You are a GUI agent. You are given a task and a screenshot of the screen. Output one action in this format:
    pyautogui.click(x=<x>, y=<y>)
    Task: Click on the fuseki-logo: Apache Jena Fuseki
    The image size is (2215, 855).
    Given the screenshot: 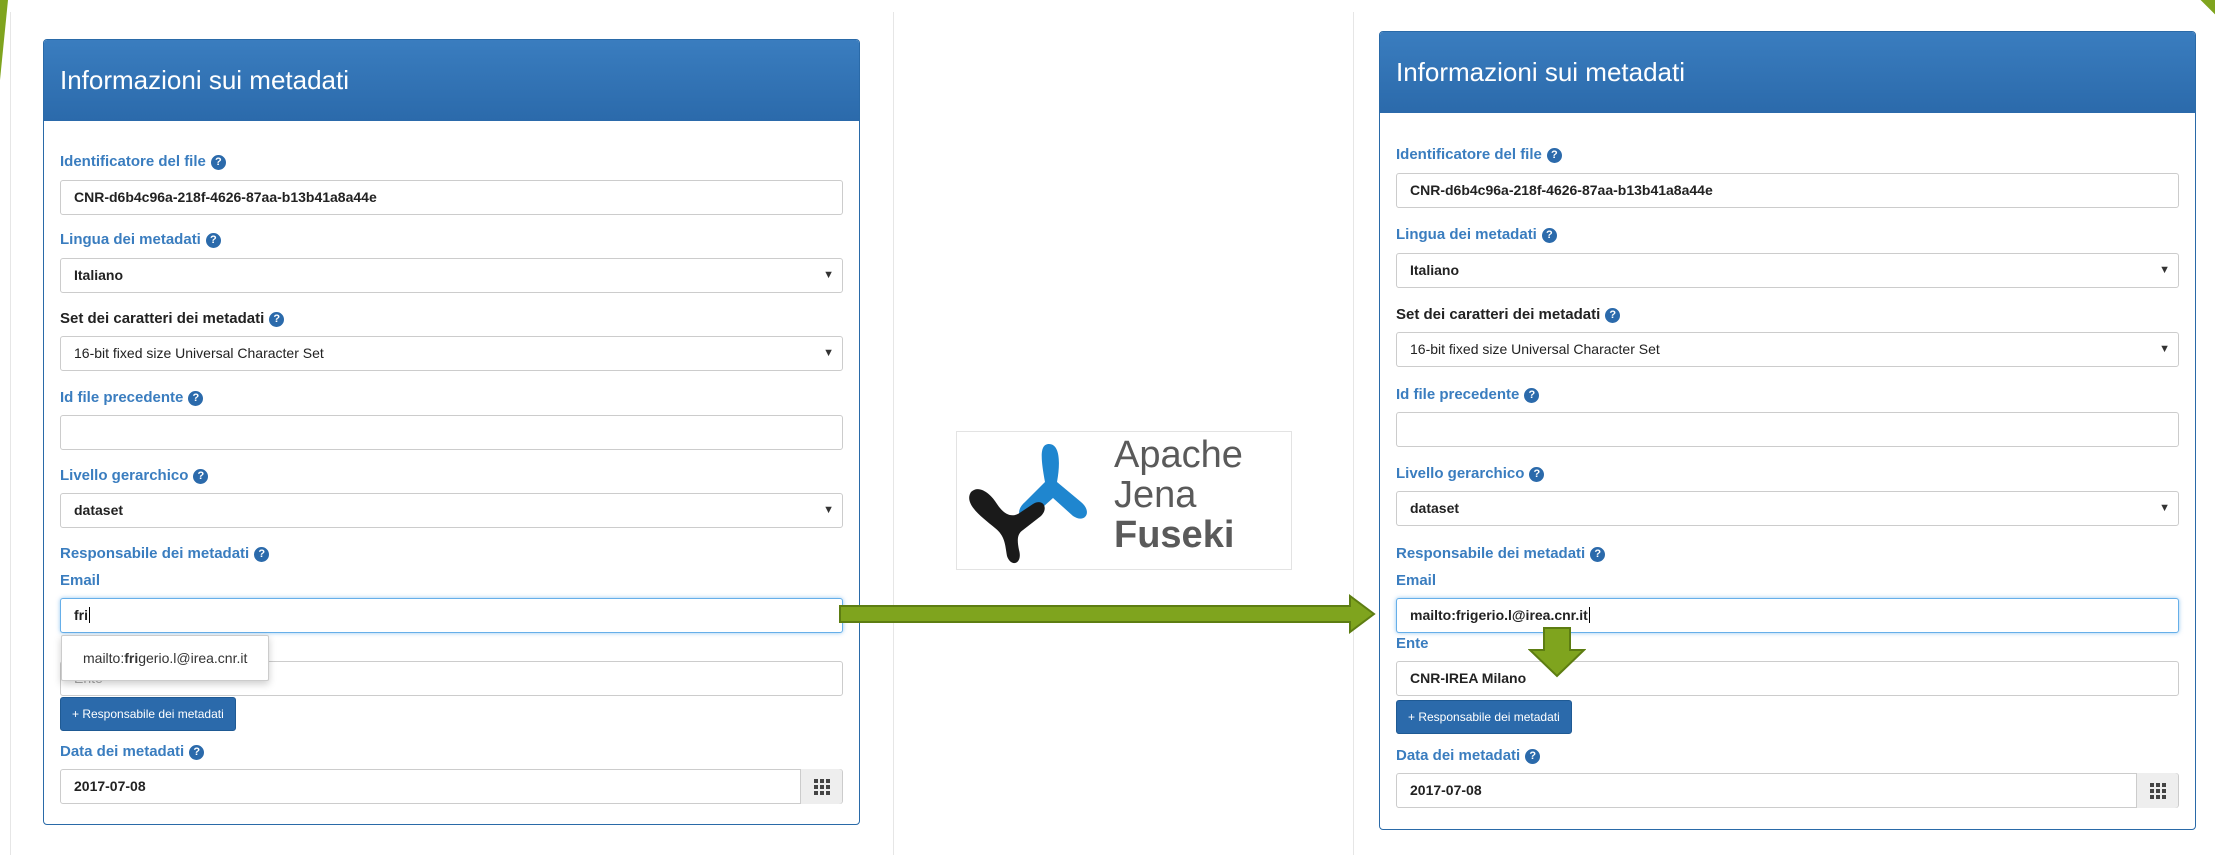 What is the action you would take?
    pyautogui.click(x=1124, y=500)
    